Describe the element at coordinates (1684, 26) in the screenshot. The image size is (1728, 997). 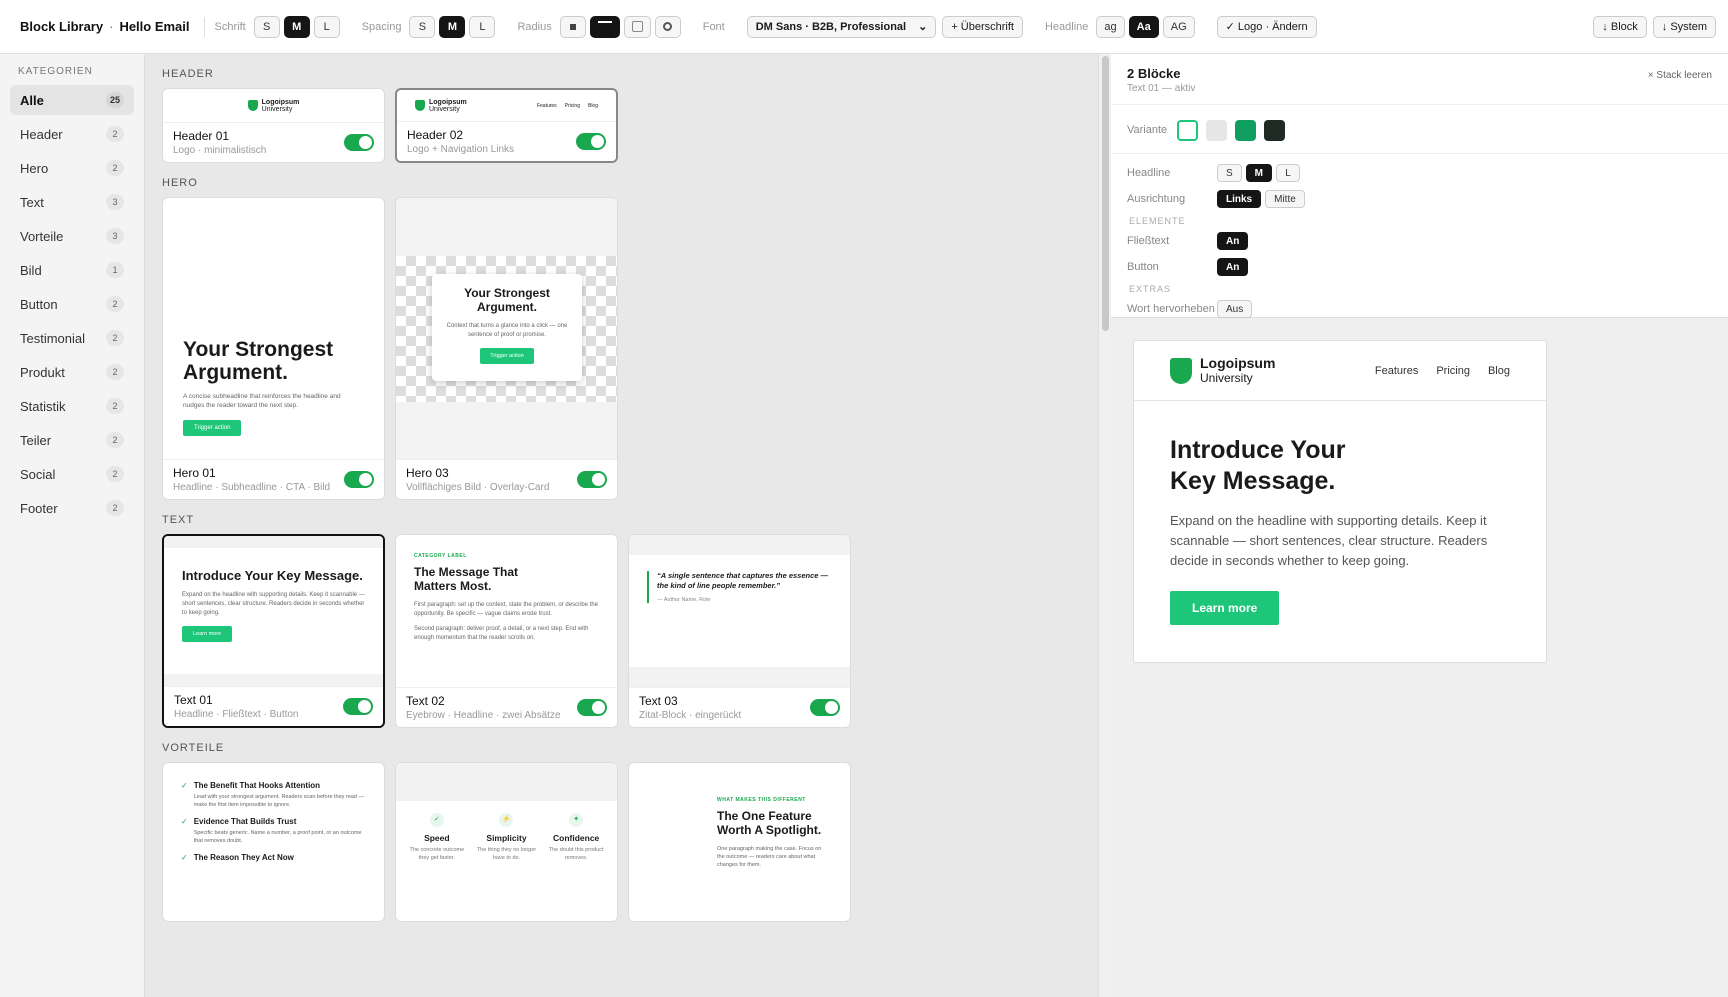
I see `download-system-button: ↓ System` at that location.